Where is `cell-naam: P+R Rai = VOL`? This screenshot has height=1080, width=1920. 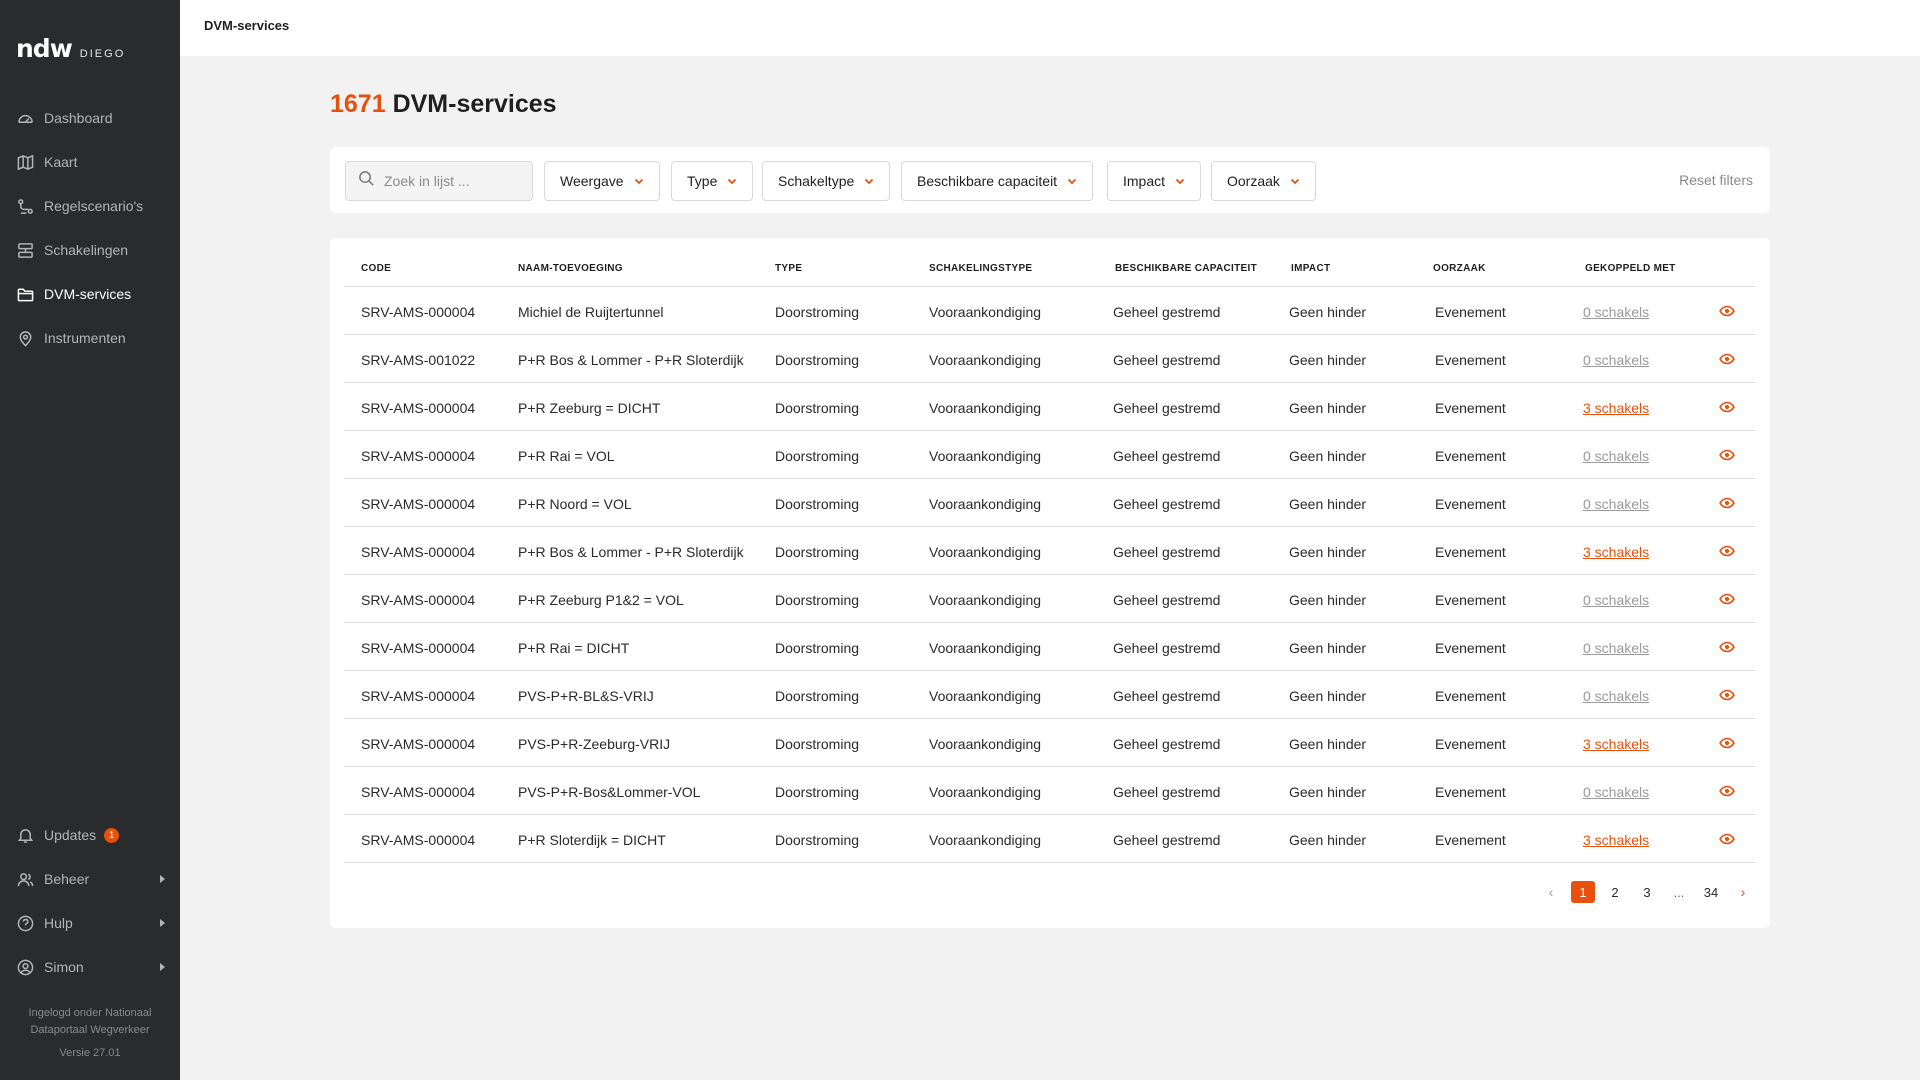
cell-naam: P+R Rai = VOL is located at coordinates (566, 456).